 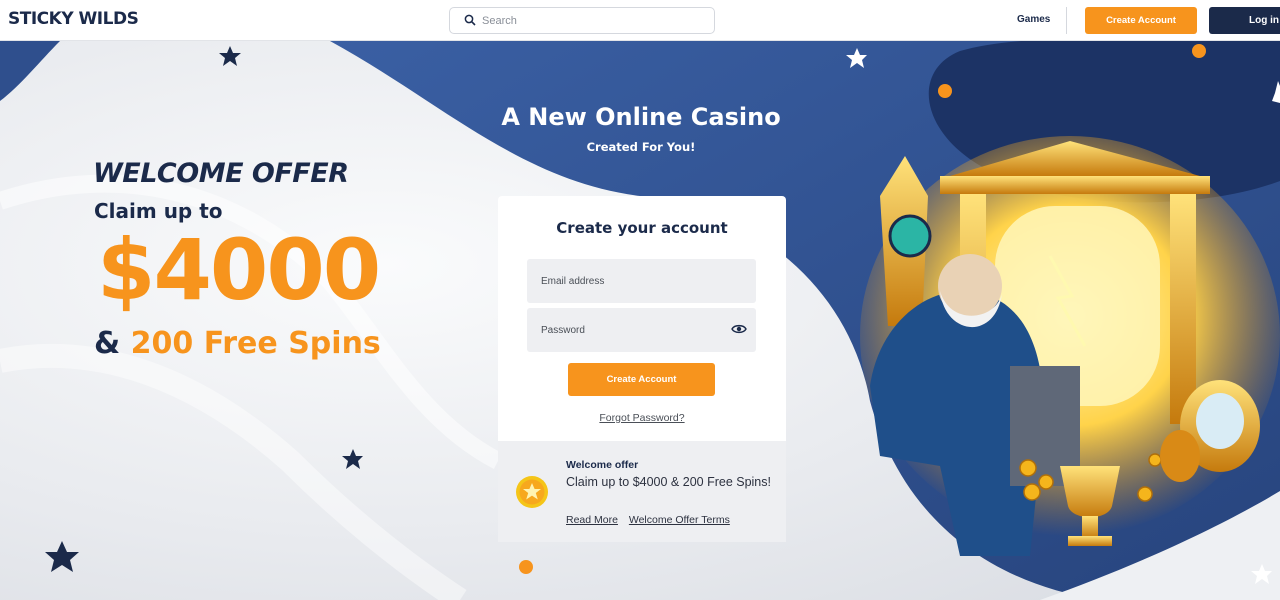 What do you see at coordinates (592, 21) in the screenshot?
I see `search-input` at bounding box center [592, 21].